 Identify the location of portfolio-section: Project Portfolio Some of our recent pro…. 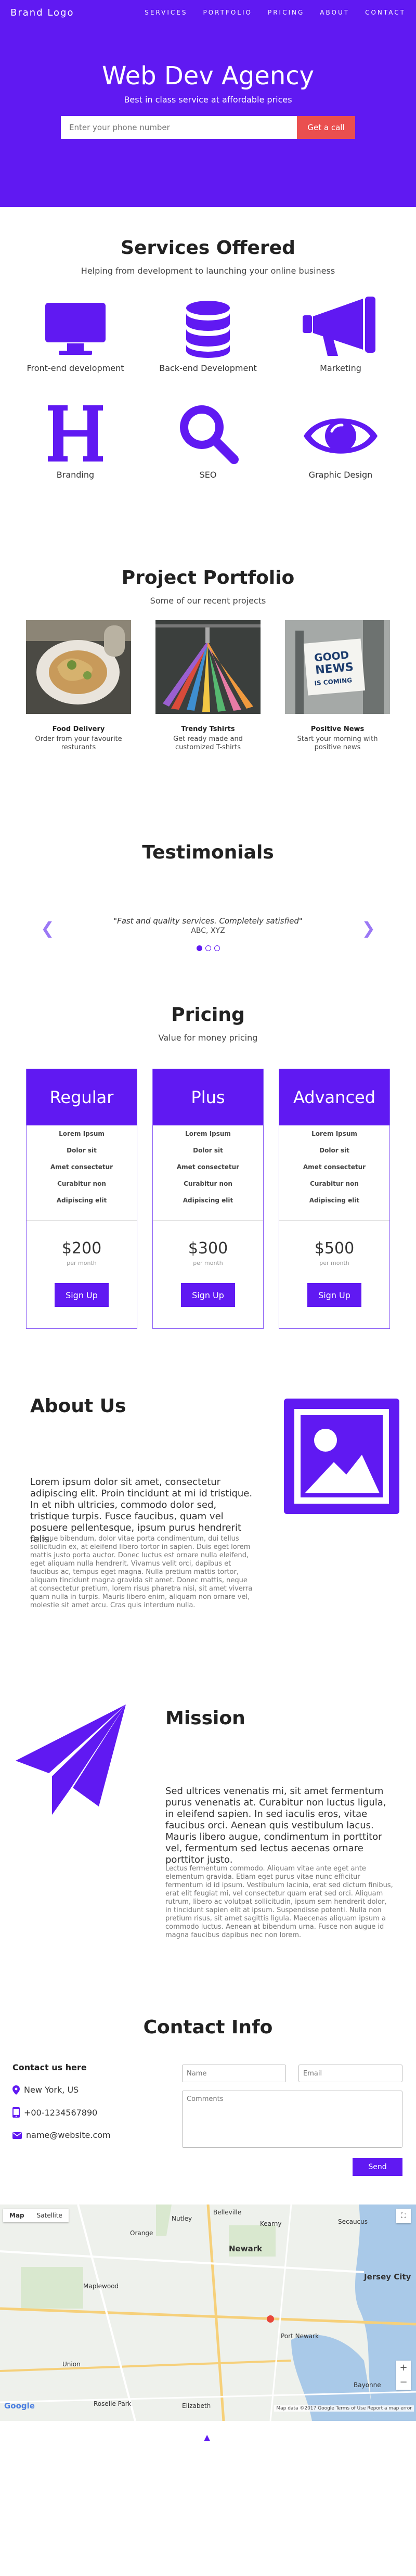
(208, 697).